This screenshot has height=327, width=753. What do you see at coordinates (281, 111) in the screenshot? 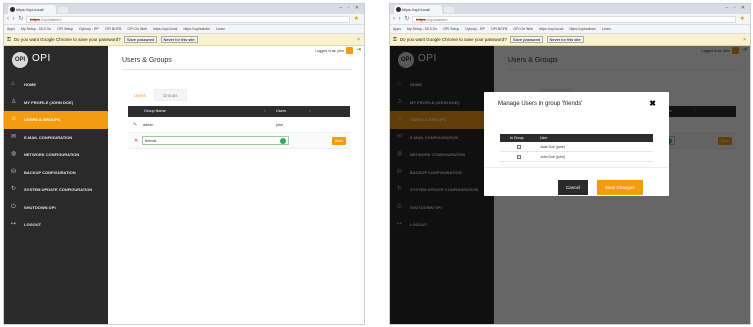
I see `col-users: Users` at bounding box center [281, 111].